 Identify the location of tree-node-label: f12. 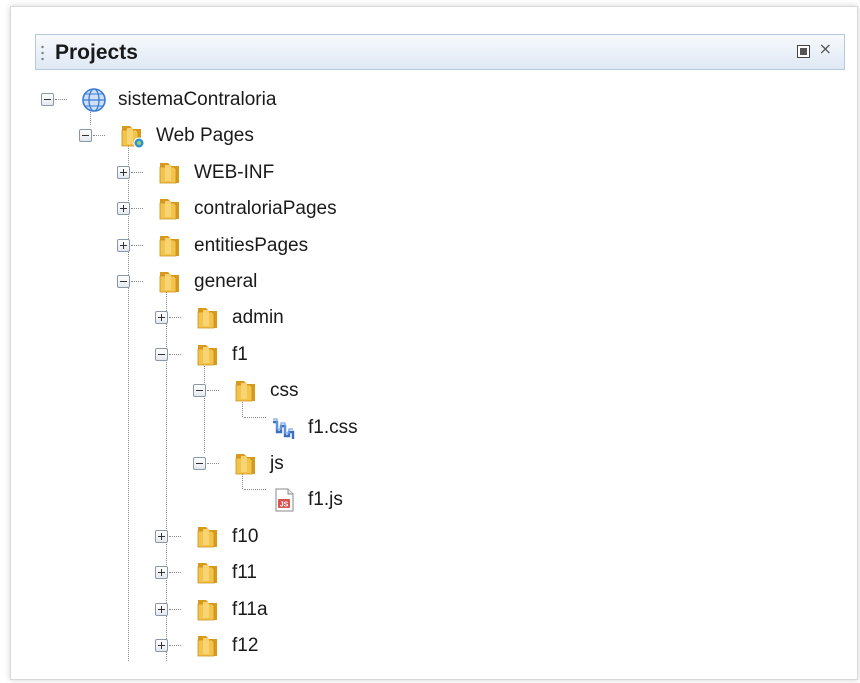
(245, 645).